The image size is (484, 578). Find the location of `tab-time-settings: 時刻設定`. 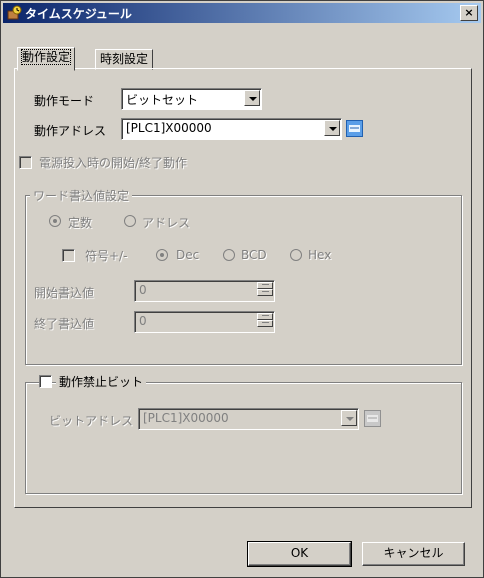

tab-time-settings: 時刻設定 is located at coordinates (124, 59).